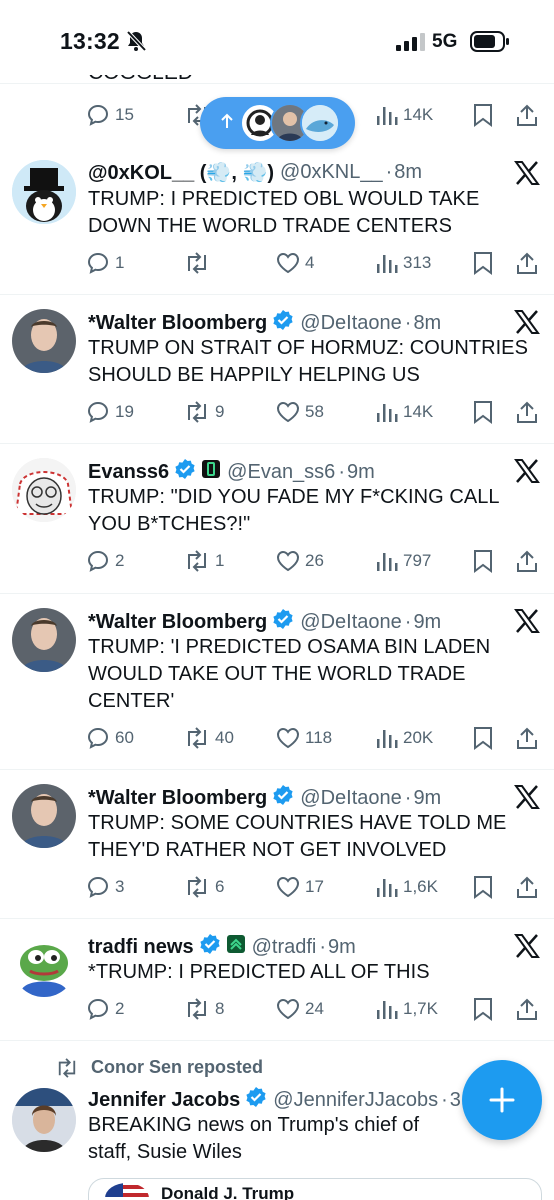 This screenshot has height=1200, width=554. I want to click on repost-button: 1, so click(204, 561).